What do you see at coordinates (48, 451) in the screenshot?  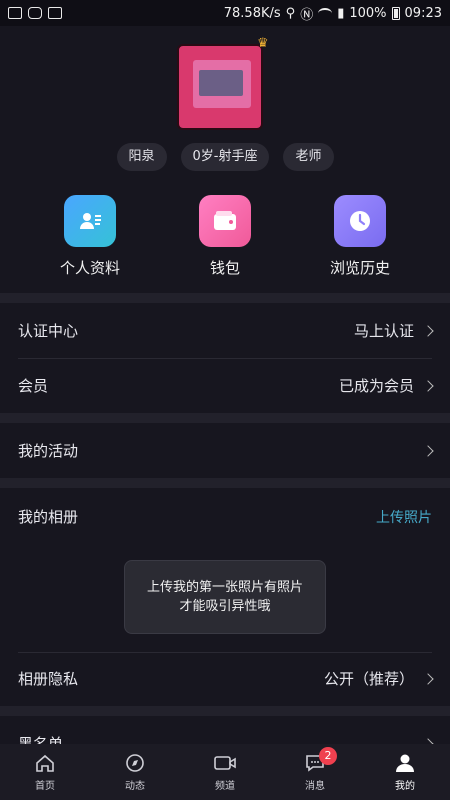 I see `row-label: 我的活动` at bounding box center [48, 451].